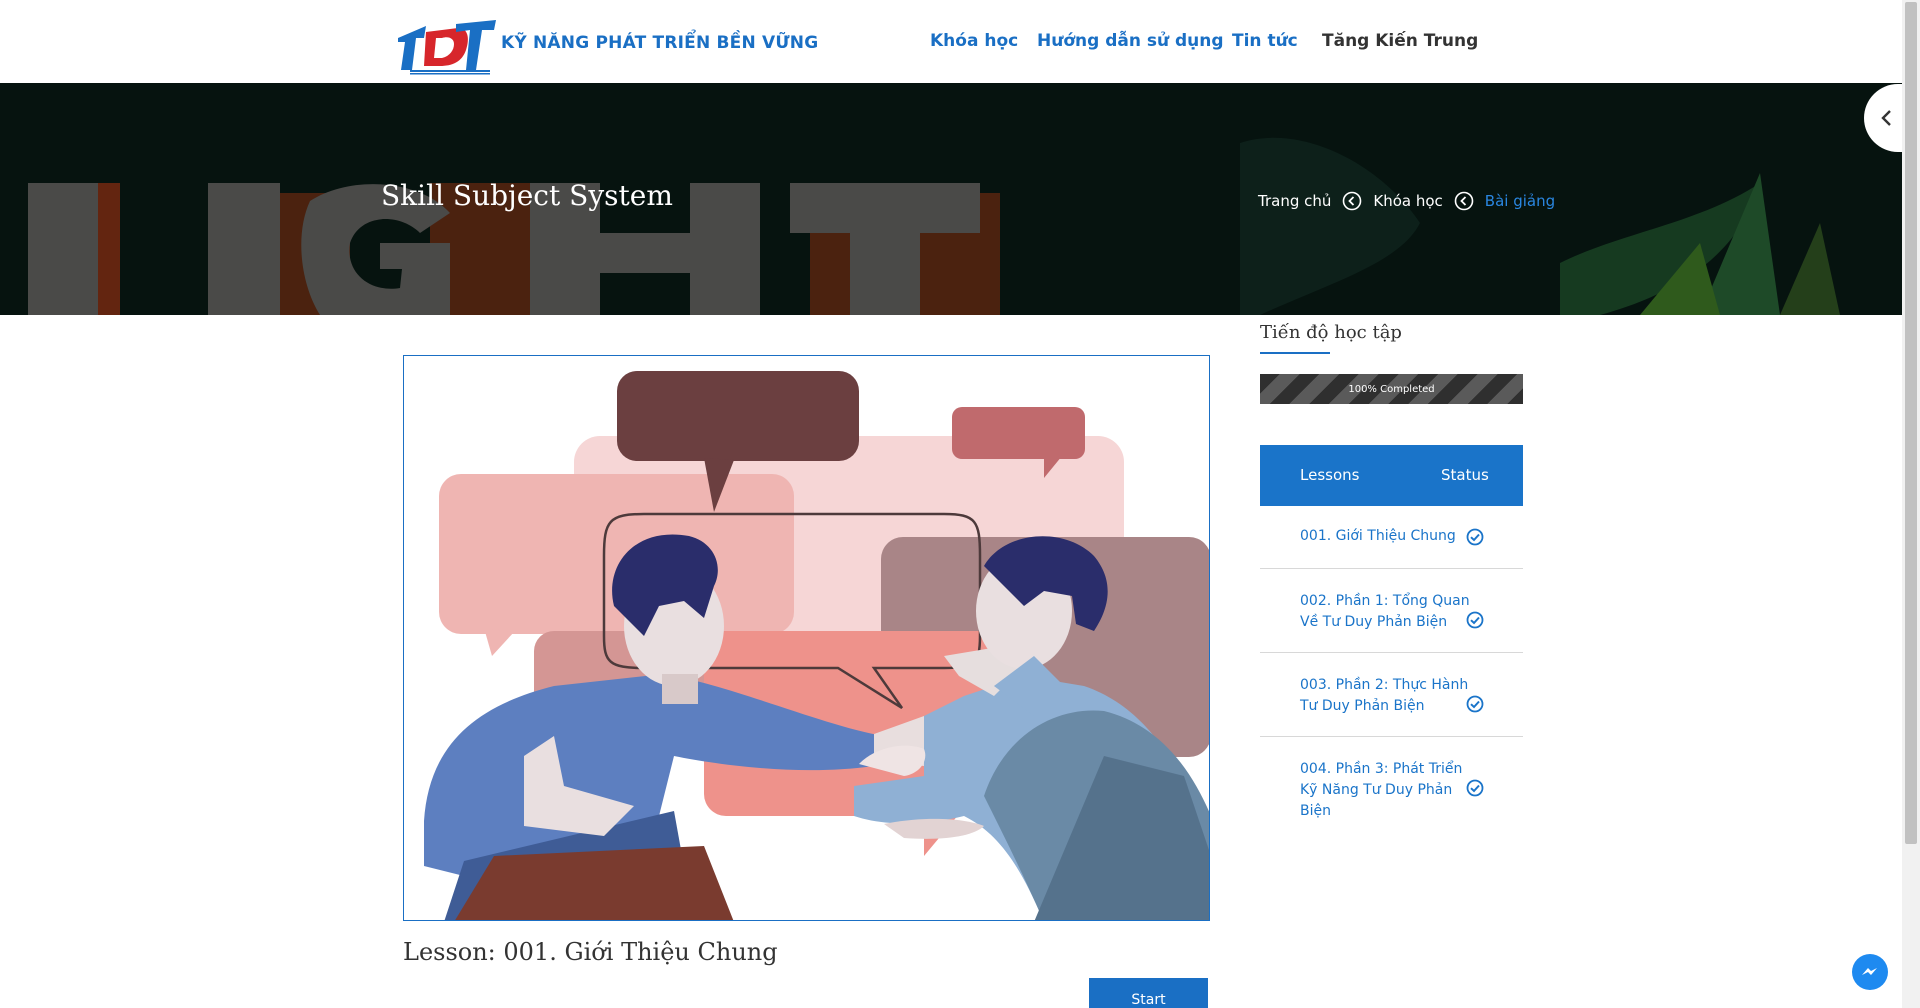 This screenshot has width=1920, height=1008. Describe the element at coordinates (974, 41) in the screenshot. I see `nav-courses: Khóa học` at that location.